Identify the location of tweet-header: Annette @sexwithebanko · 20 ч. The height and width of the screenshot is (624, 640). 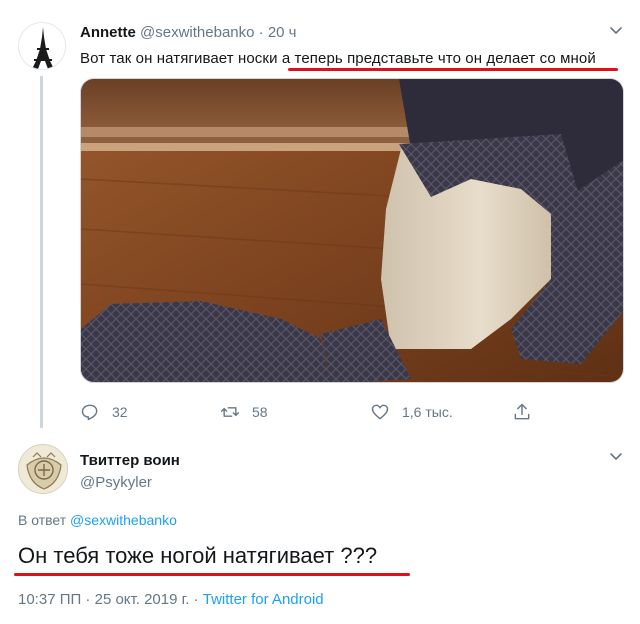
(188, 32).